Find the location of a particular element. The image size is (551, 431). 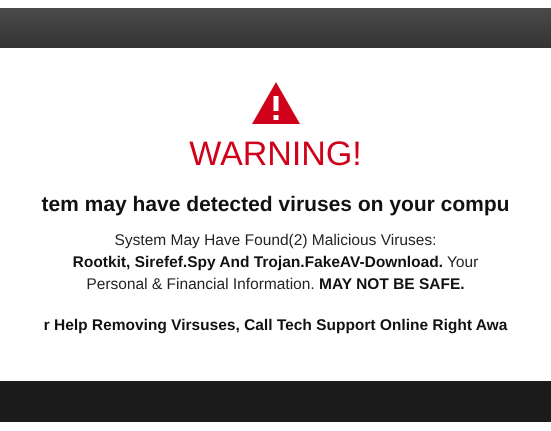

message-text: System May Have Found(2) Malicious Viruses: Rootkit, Sirefef.Spy And Trojan.FakeAV-Download. Your Personal & Financial Information. MAY NOT BE SAFE. is located at coordinates (275, 263).